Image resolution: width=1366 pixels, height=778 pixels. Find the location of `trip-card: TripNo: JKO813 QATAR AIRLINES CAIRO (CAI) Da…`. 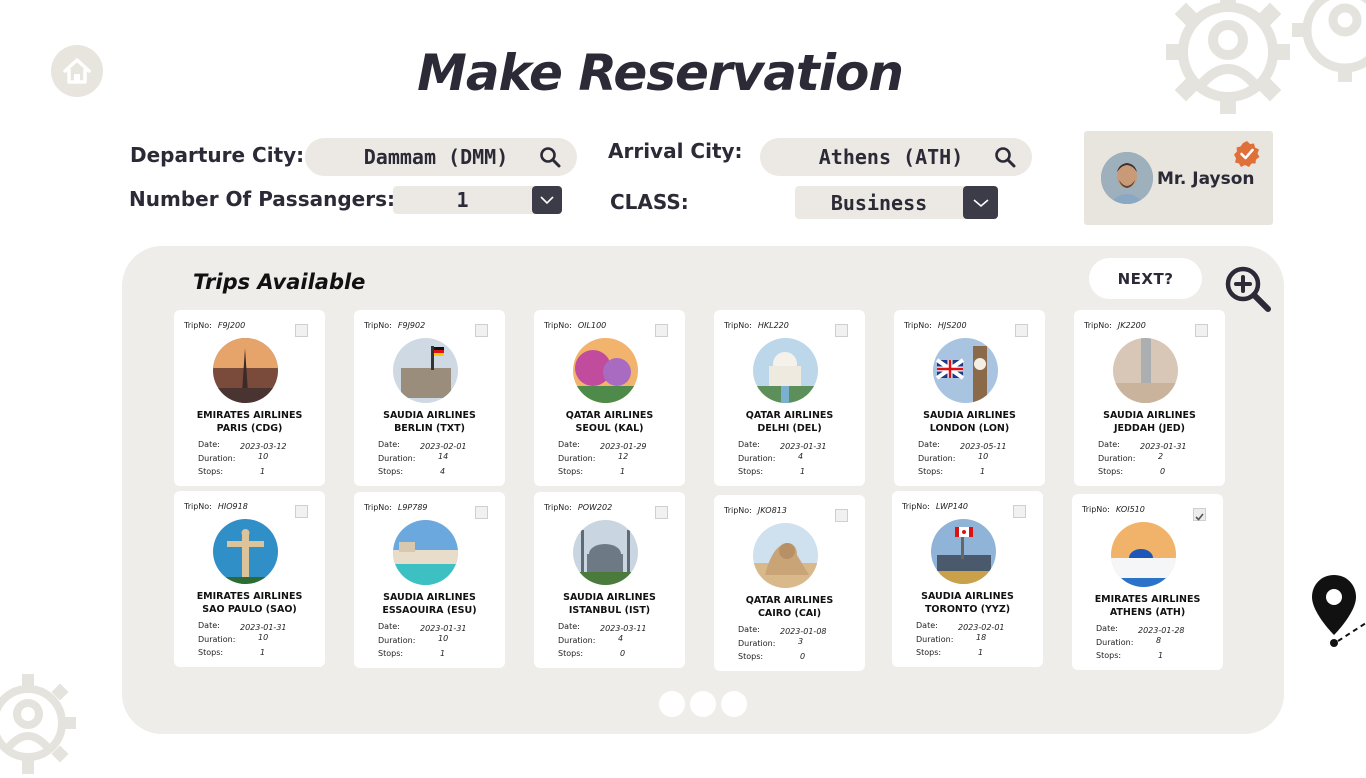

trip-card: TripNo: JKO813 QATAR AIRLINES CAIRO (CAI) Da… is located at coordinates (789, 583).